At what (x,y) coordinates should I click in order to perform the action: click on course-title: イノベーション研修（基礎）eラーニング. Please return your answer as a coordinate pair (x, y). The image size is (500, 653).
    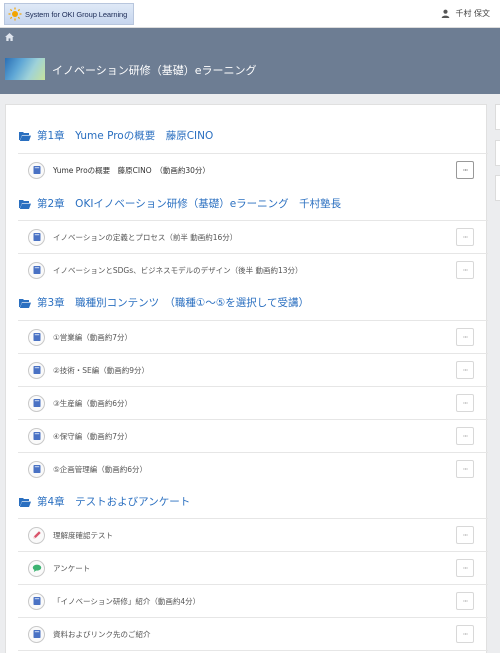
    Looking at the image, I should click on (154, 70).